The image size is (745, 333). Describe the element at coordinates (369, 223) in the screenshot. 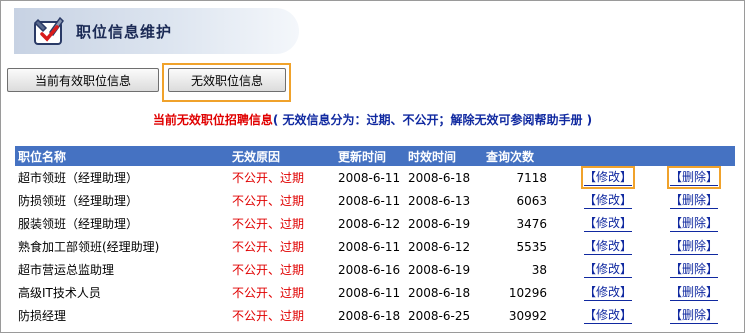

I see `updated-date: 2008-6-12` at that location.